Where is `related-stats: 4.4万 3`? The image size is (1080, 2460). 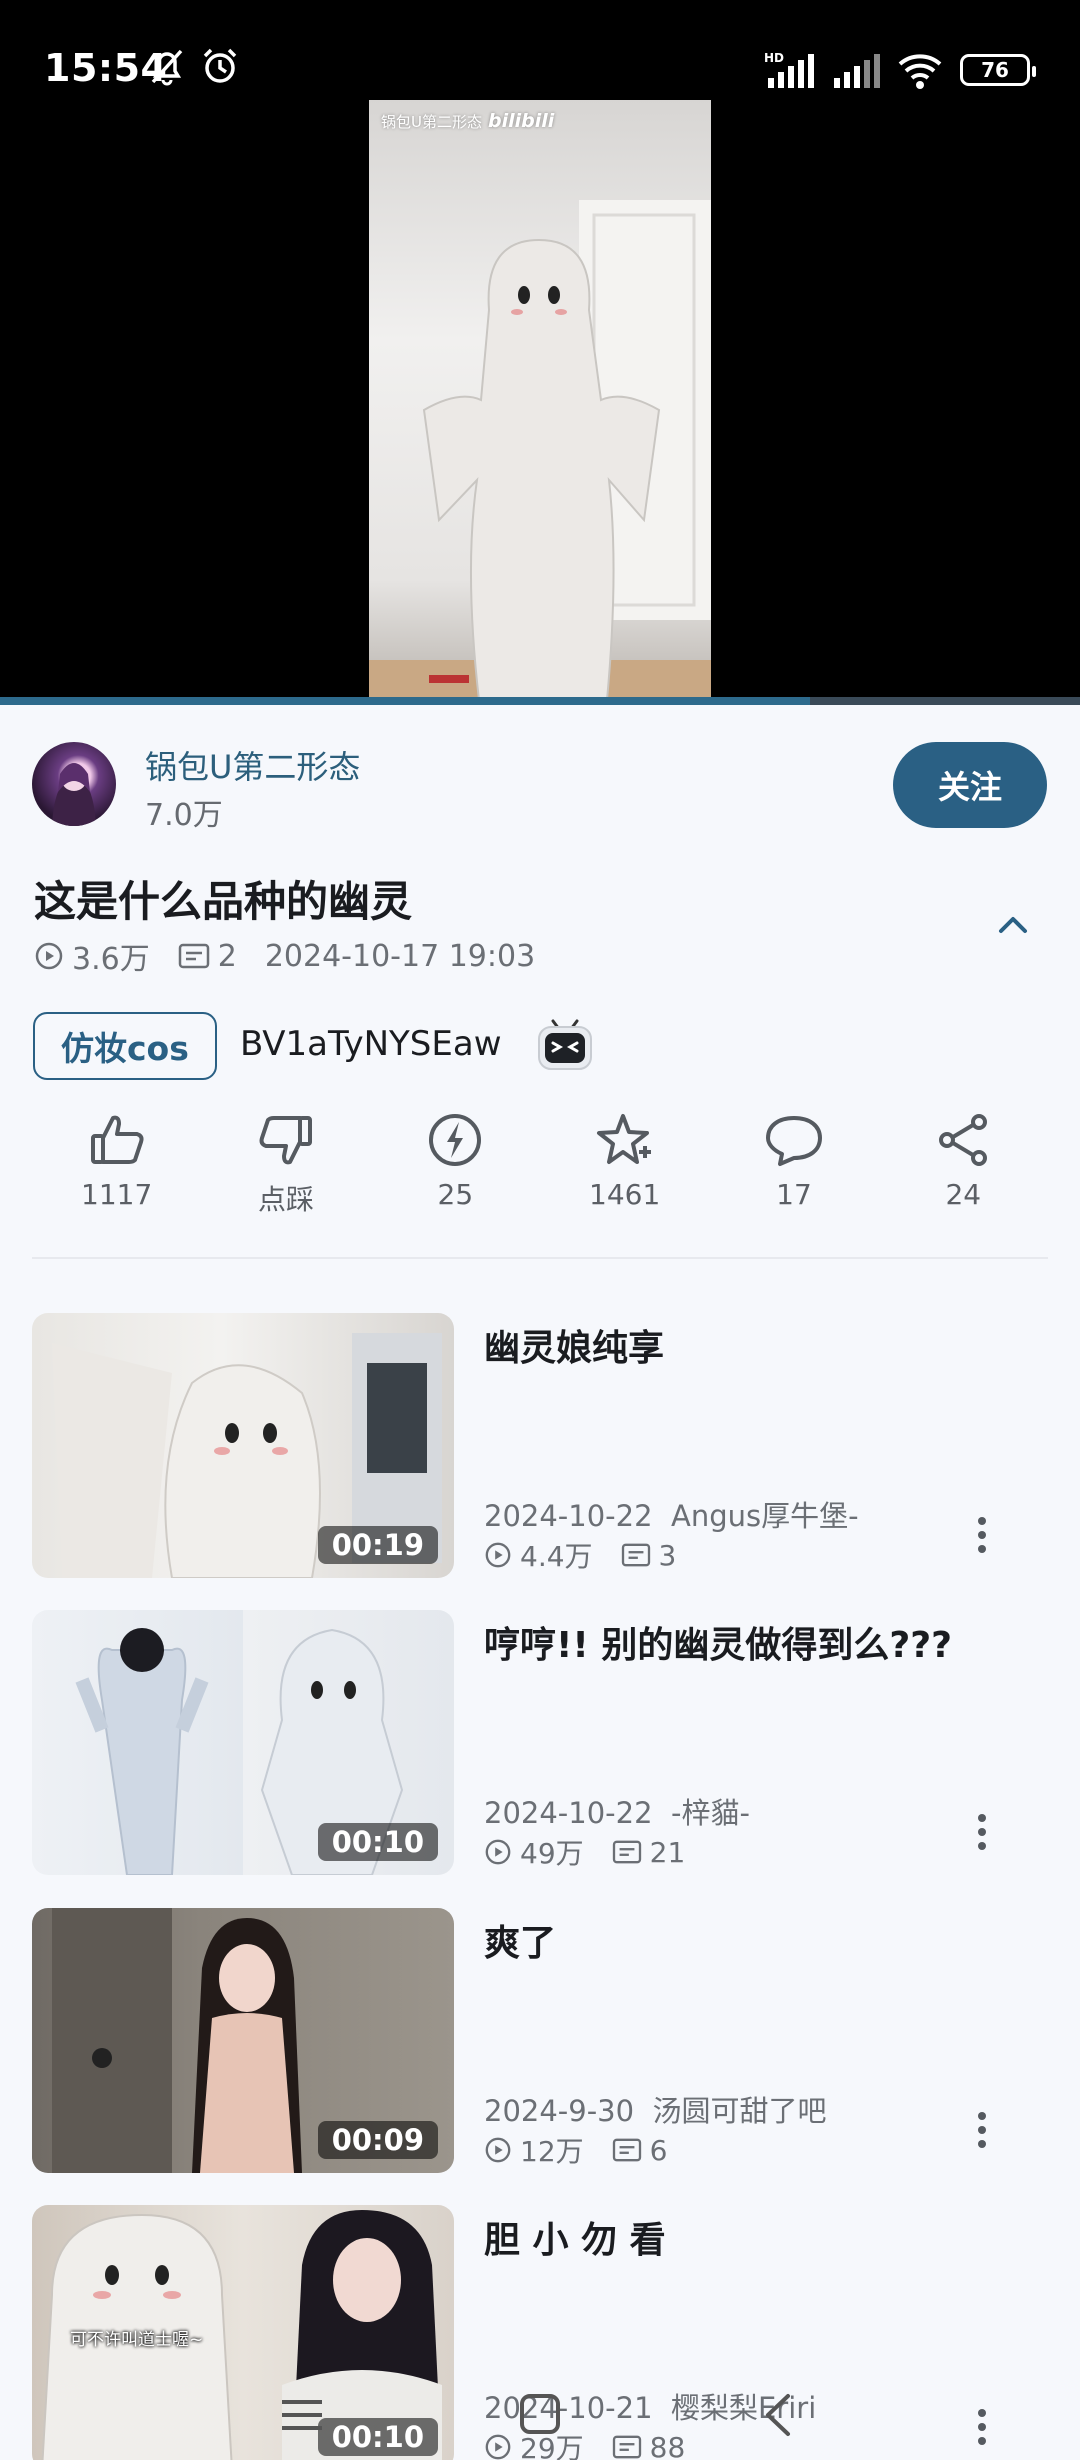 related-stats: 4.4万 3 is located at coordinates (589, 1555).